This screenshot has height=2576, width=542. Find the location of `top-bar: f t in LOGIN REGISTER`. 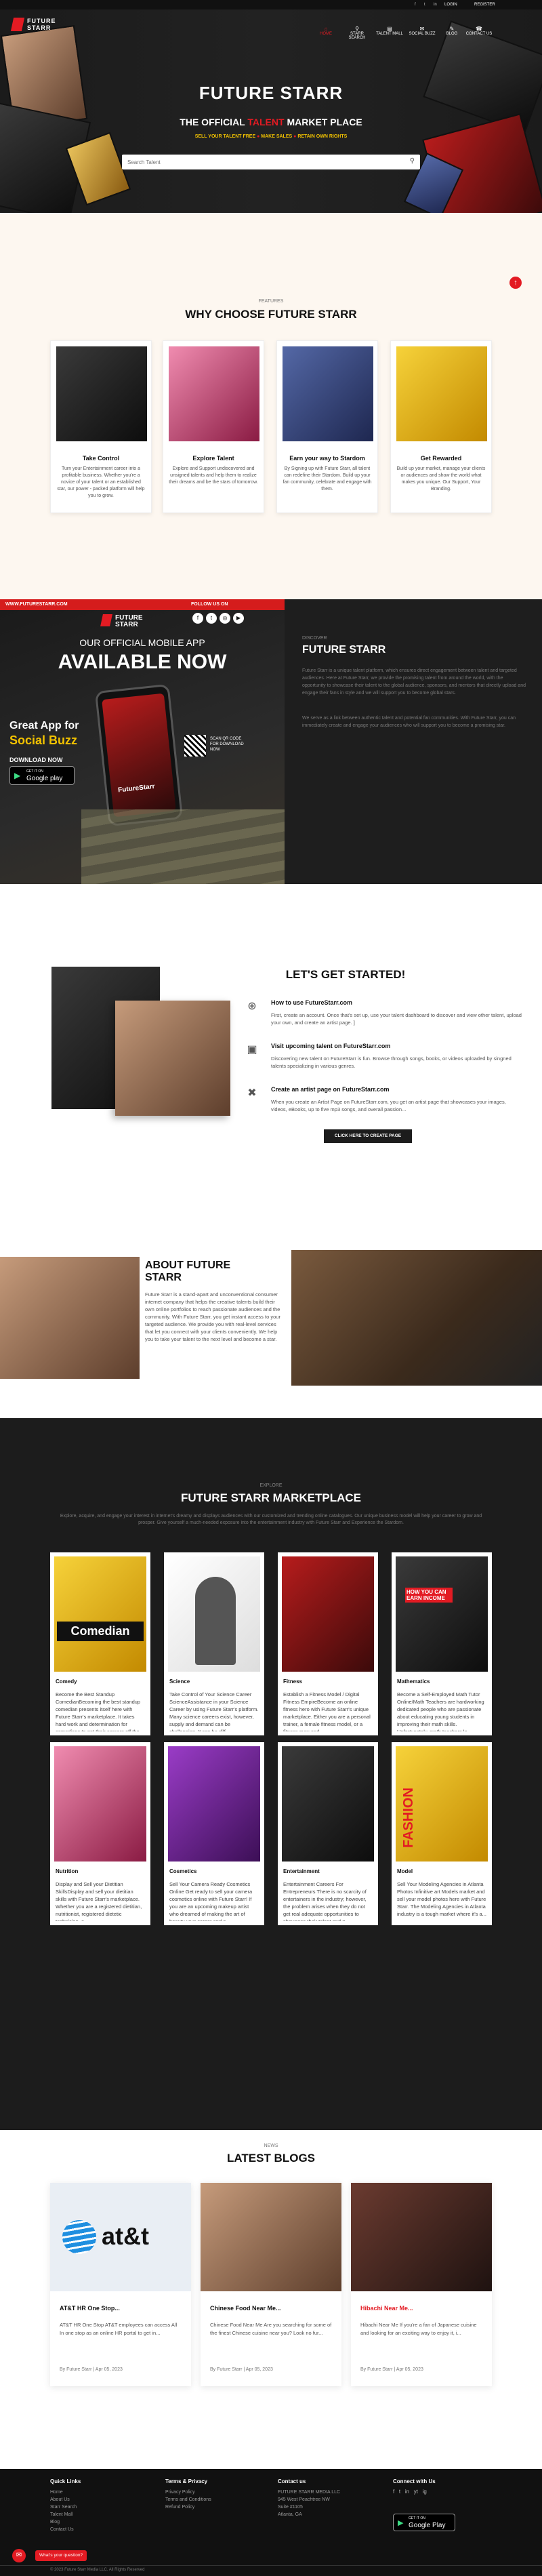

top-bar: f t in LOGIN REGISTER is located at coordinates (271, 4).